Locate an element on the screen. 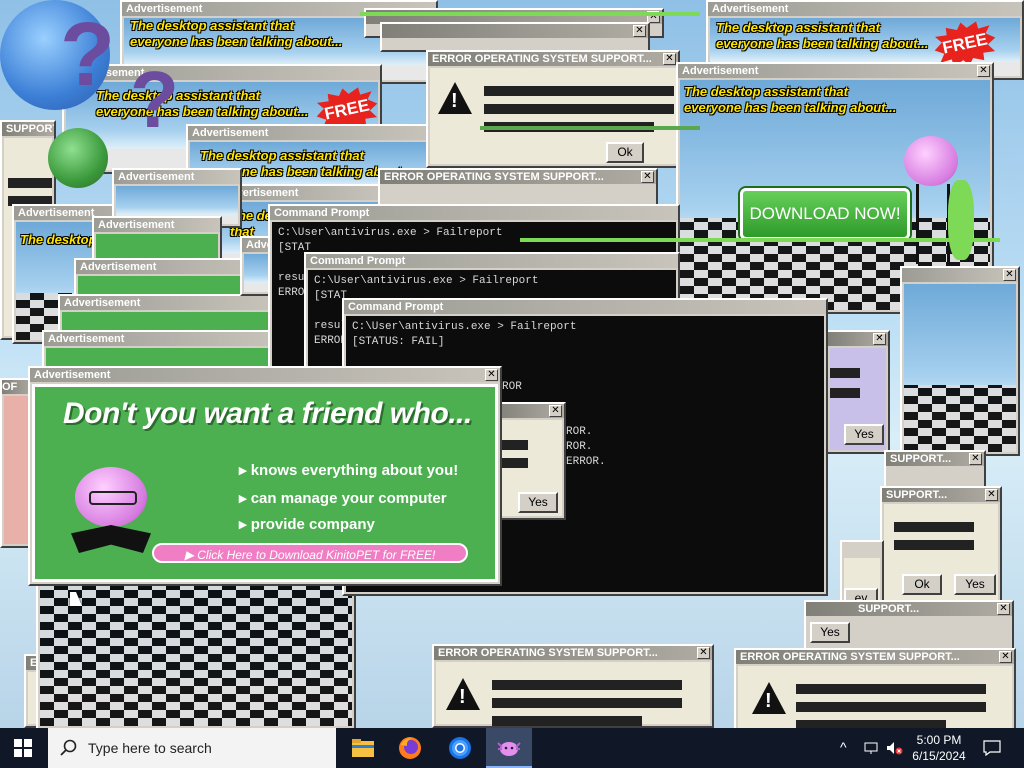 Image resolution: width=1024 pixels, height=768 pixels. search-placeholder: Type here to search is located at coordinates (150, 748).